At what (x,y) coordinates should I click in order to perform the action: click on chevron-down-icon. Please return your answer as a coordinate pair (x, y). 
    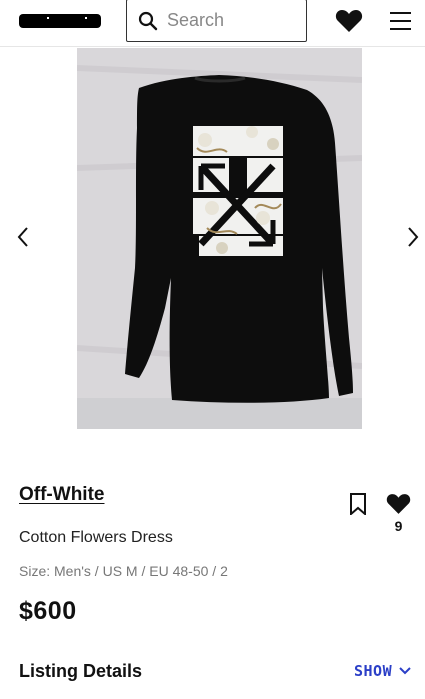
    Looking at the image, I should click on (405, 671).